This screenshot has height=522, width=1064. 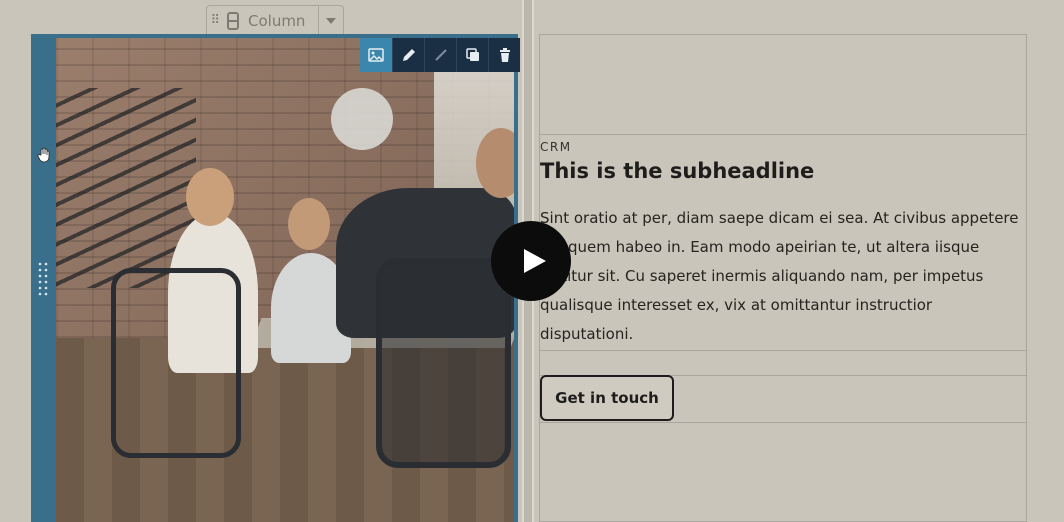 I want to click on photo-chair-left, so click(x=176, y=363).